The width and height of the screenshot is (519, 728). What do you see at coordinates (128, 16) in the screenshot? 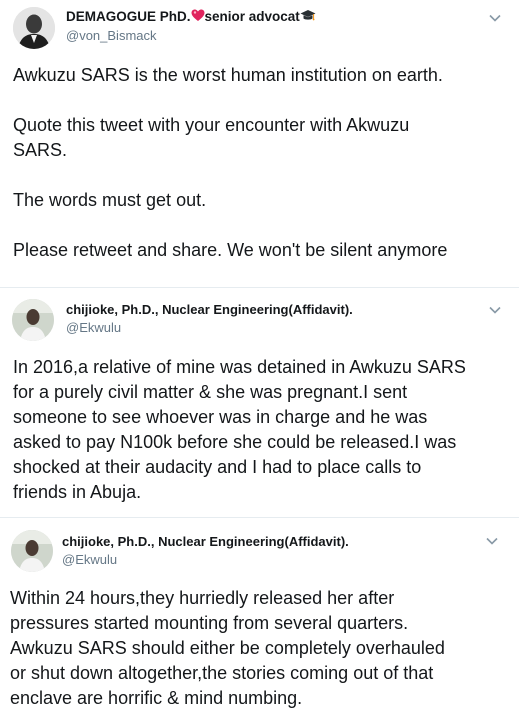
I see `display-name-text: DEMAGOGUE PhD.` at bounding box center [128, 16].